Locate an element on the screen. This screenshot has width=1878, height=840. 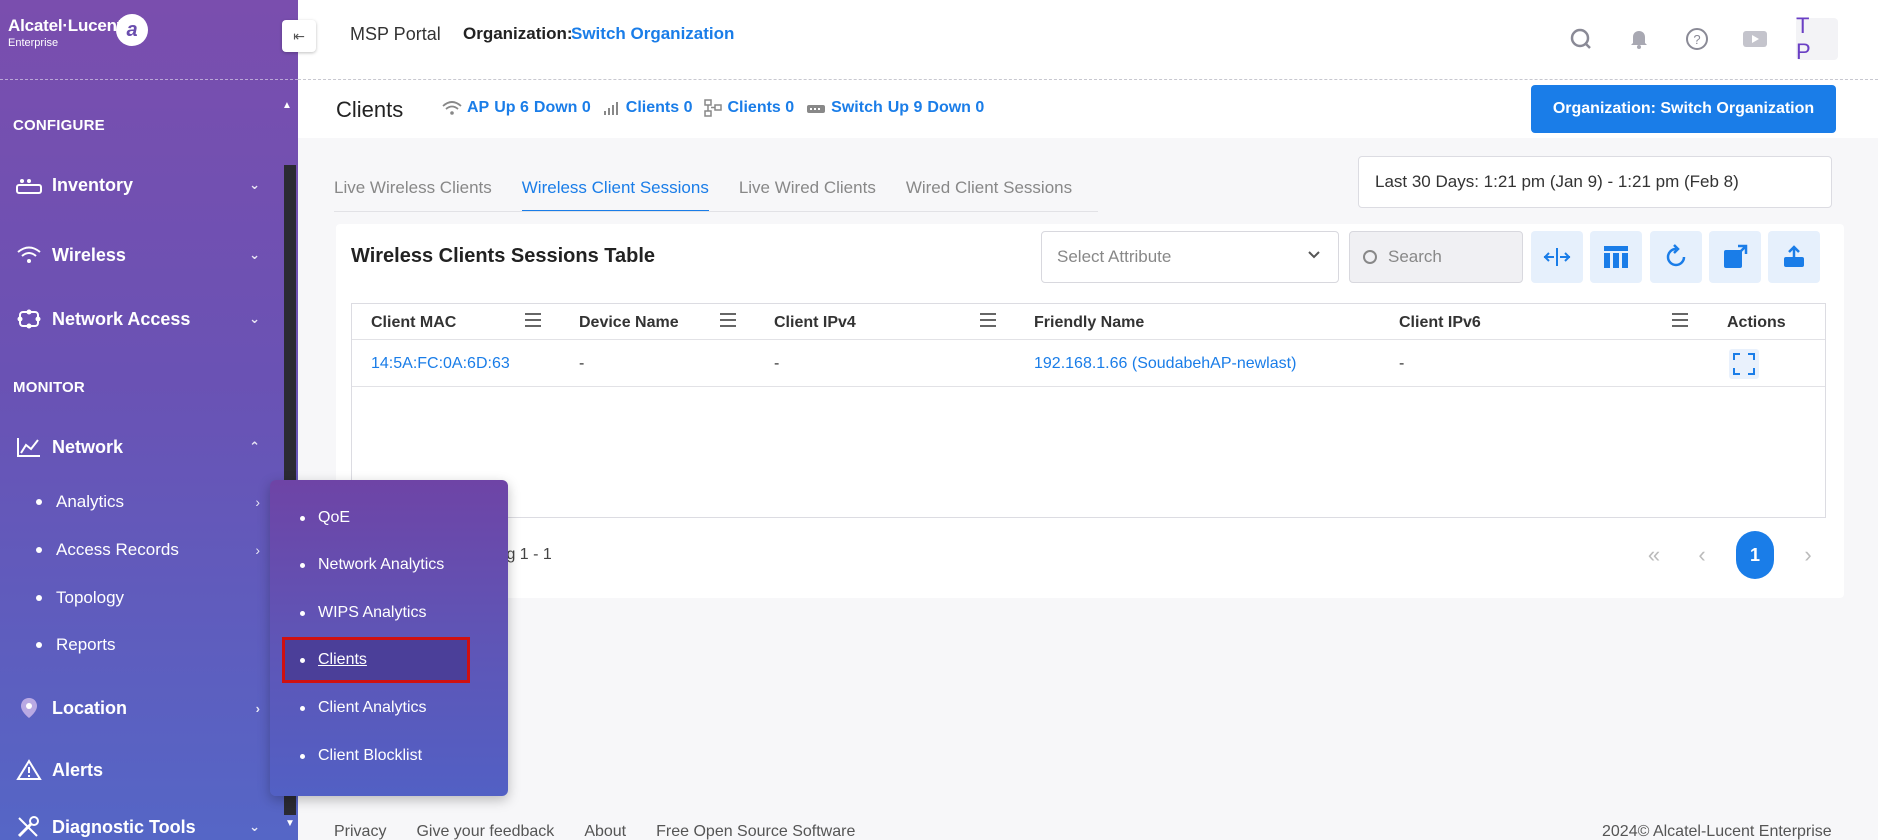
flyout-item-label: Client Blocklist is located at coordinates (370, 755).